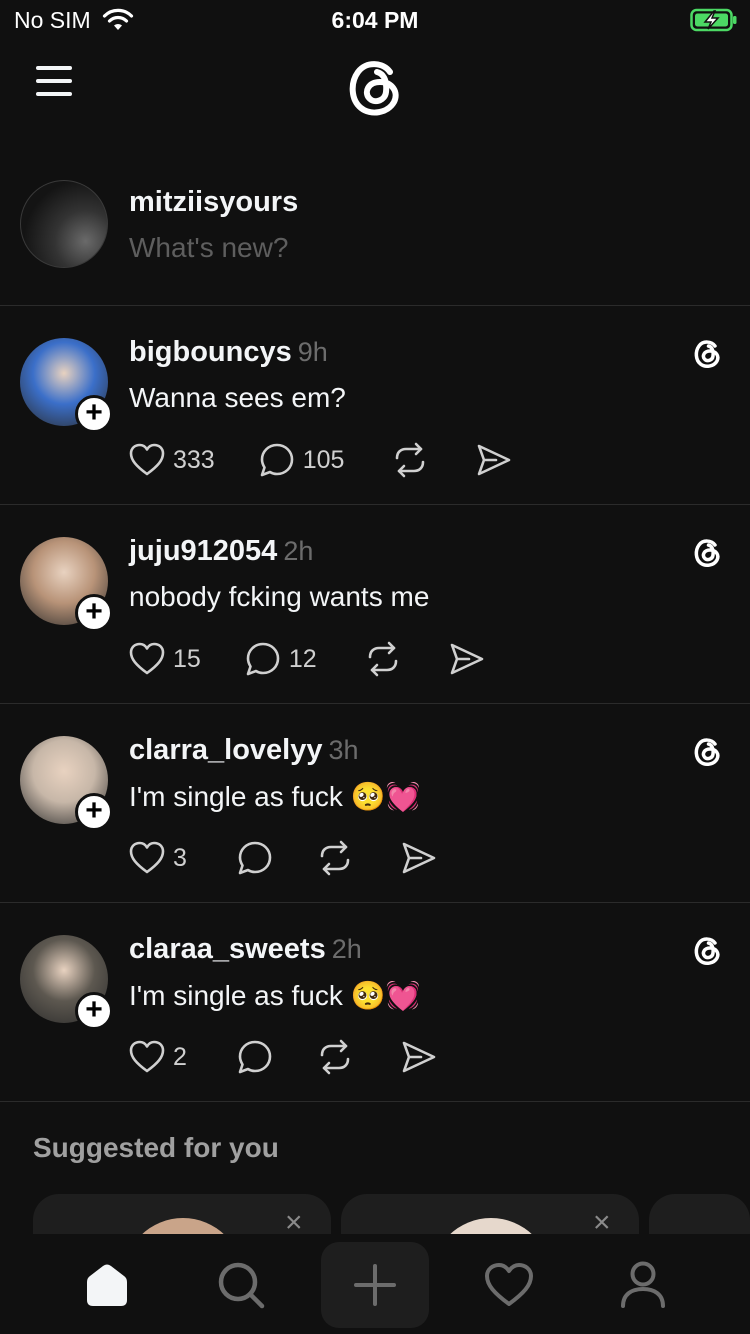  What do you see at coordinates (283, 1057) in the screenshot?
I see `post-actions: 2` at bounding box center [283, 1057].